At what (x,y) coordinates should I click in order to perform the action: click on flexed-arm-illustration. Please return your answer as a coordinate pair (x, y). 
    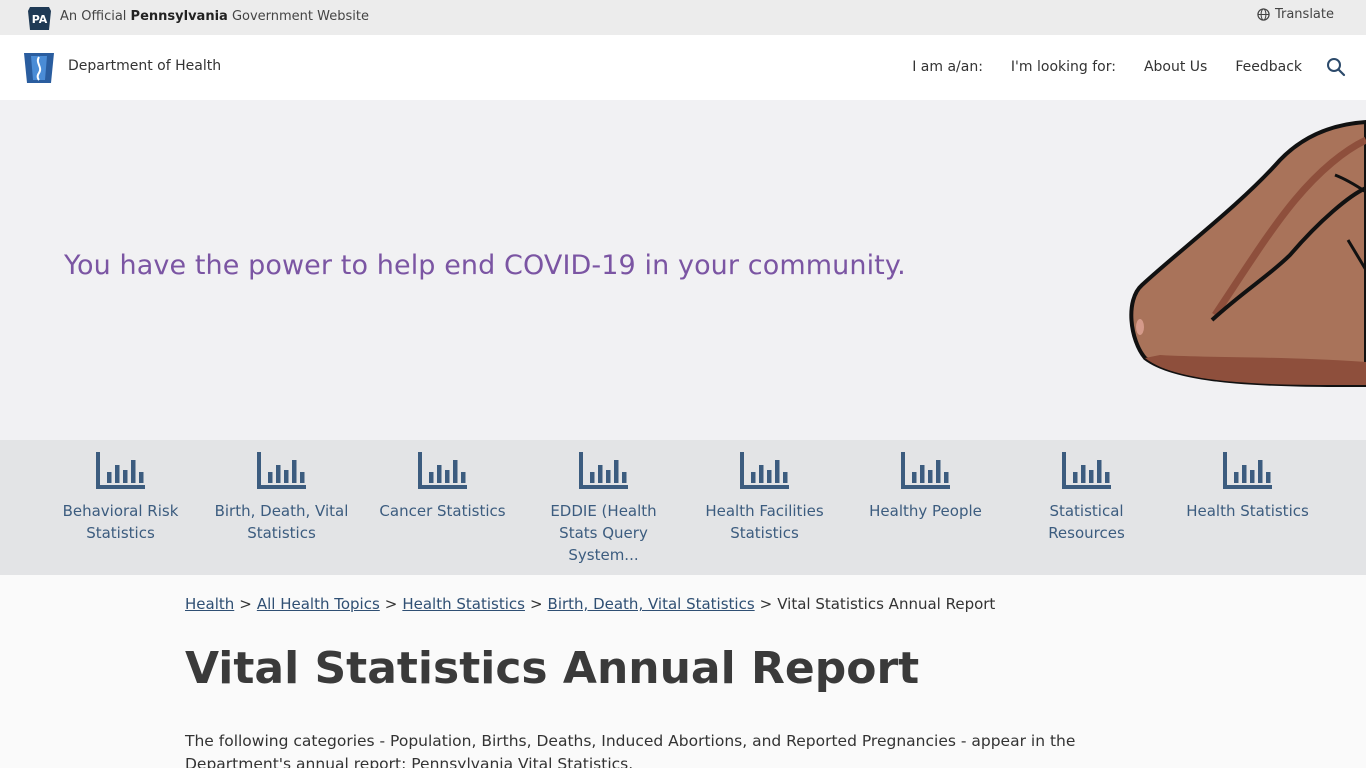
    Looking at the image, I should click on (1247, 253).